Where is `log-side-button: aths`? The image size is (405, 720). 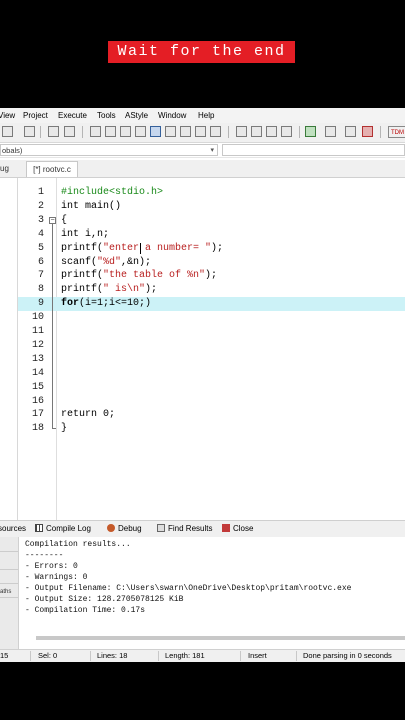 log-side-button: aths is located at coordinates (9, 592).